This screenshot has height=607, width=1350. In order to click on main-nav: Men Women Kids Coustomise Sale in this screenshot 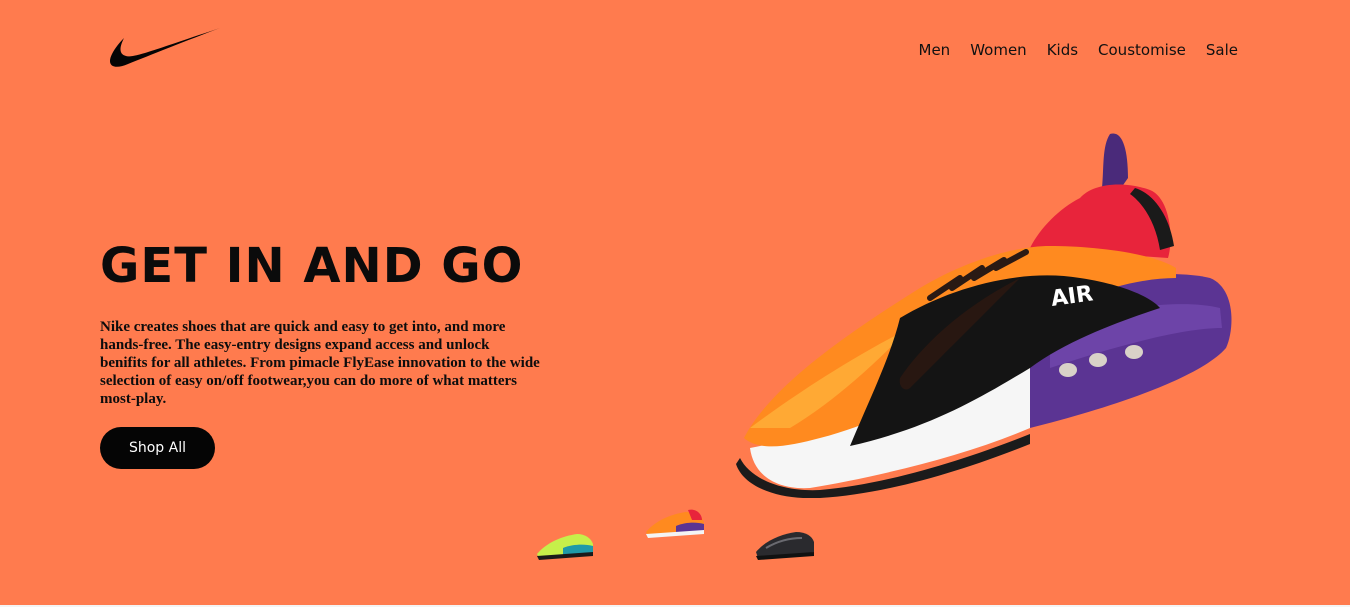, I will do `click(1078, 50)`.